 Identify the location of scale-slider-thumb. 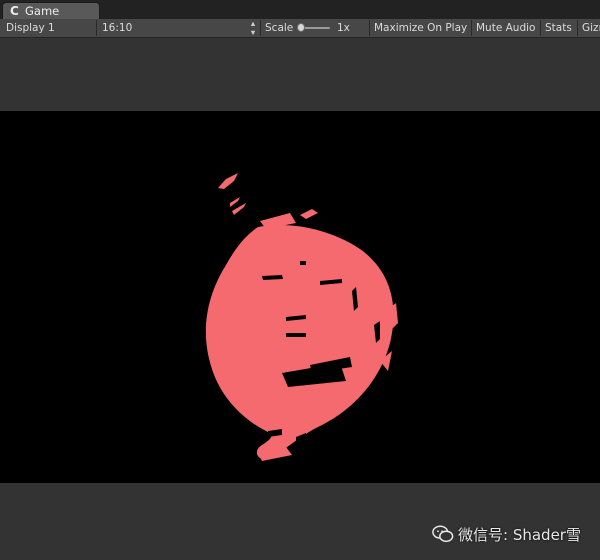
(301, 27).